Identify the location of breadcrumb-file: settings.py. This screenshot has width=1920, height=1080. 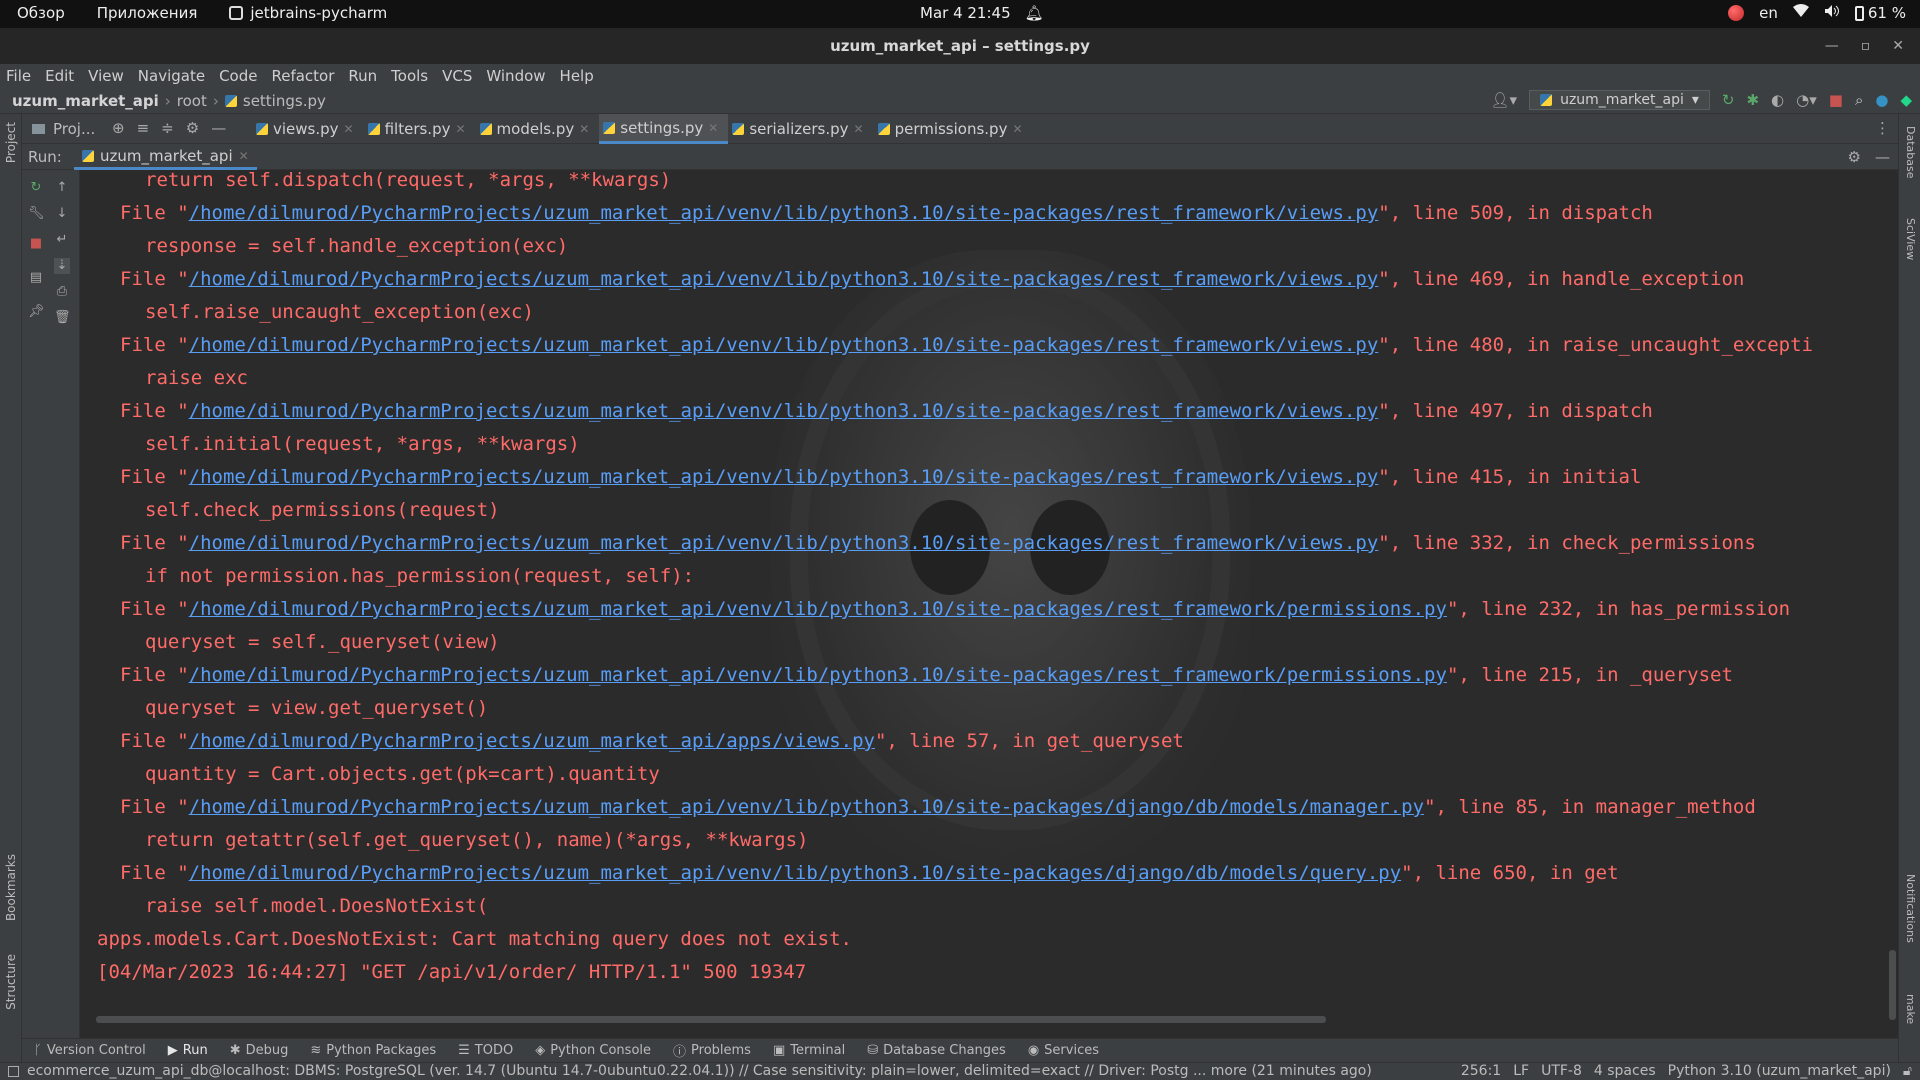
(284, 101).